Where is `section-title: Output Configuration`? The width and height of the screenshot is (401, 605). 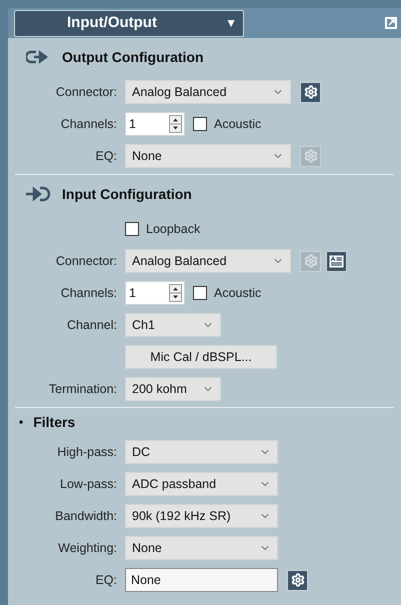 section-title: Output Configuration is located at coordinates (133, 57).